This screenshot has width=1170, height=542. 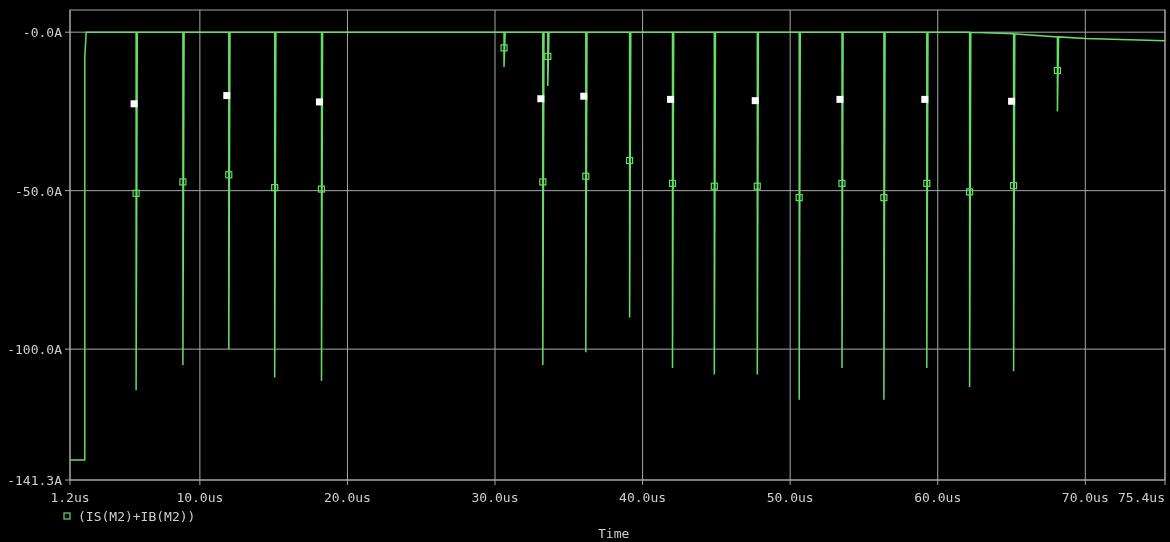 I want to click on x-axis-tick-label: 75.4us, so click(x=1141, y=497).